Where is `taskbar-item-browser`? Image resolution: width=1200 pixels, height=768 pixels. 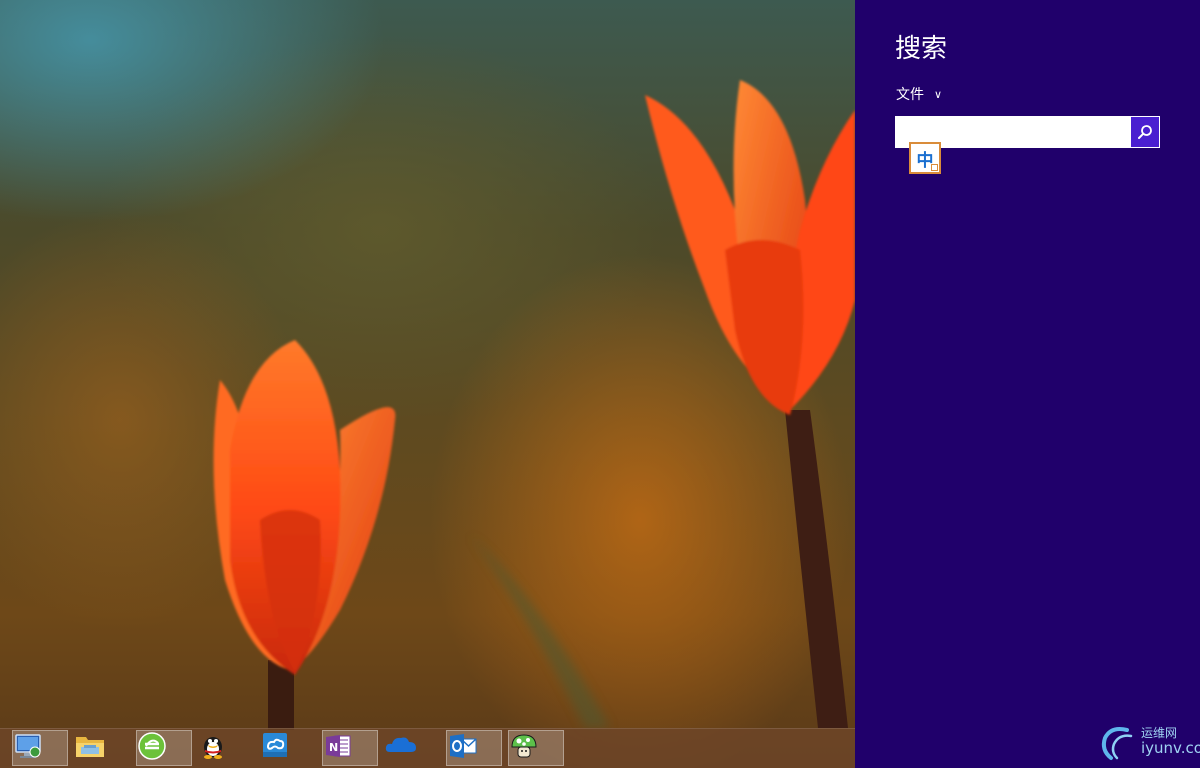
taskbar-item-browser is located at coordinates (164, 748).